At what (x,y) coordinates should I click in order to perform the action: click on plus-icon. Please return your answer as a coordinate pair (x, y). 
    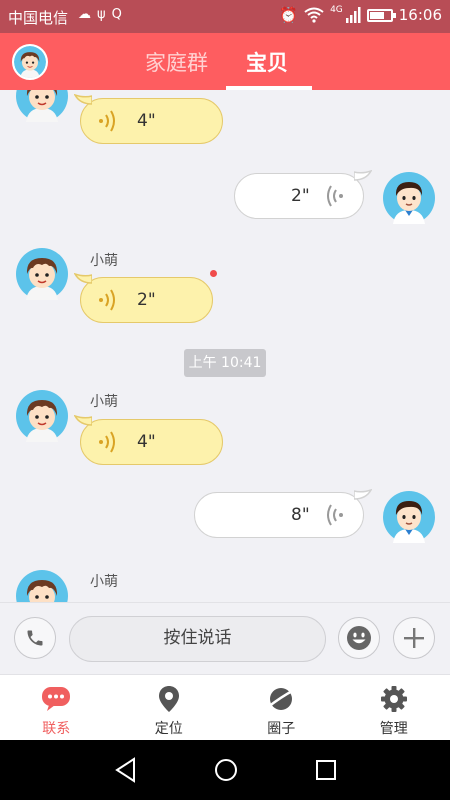
    Looking at the image, I should click on (414, 638).